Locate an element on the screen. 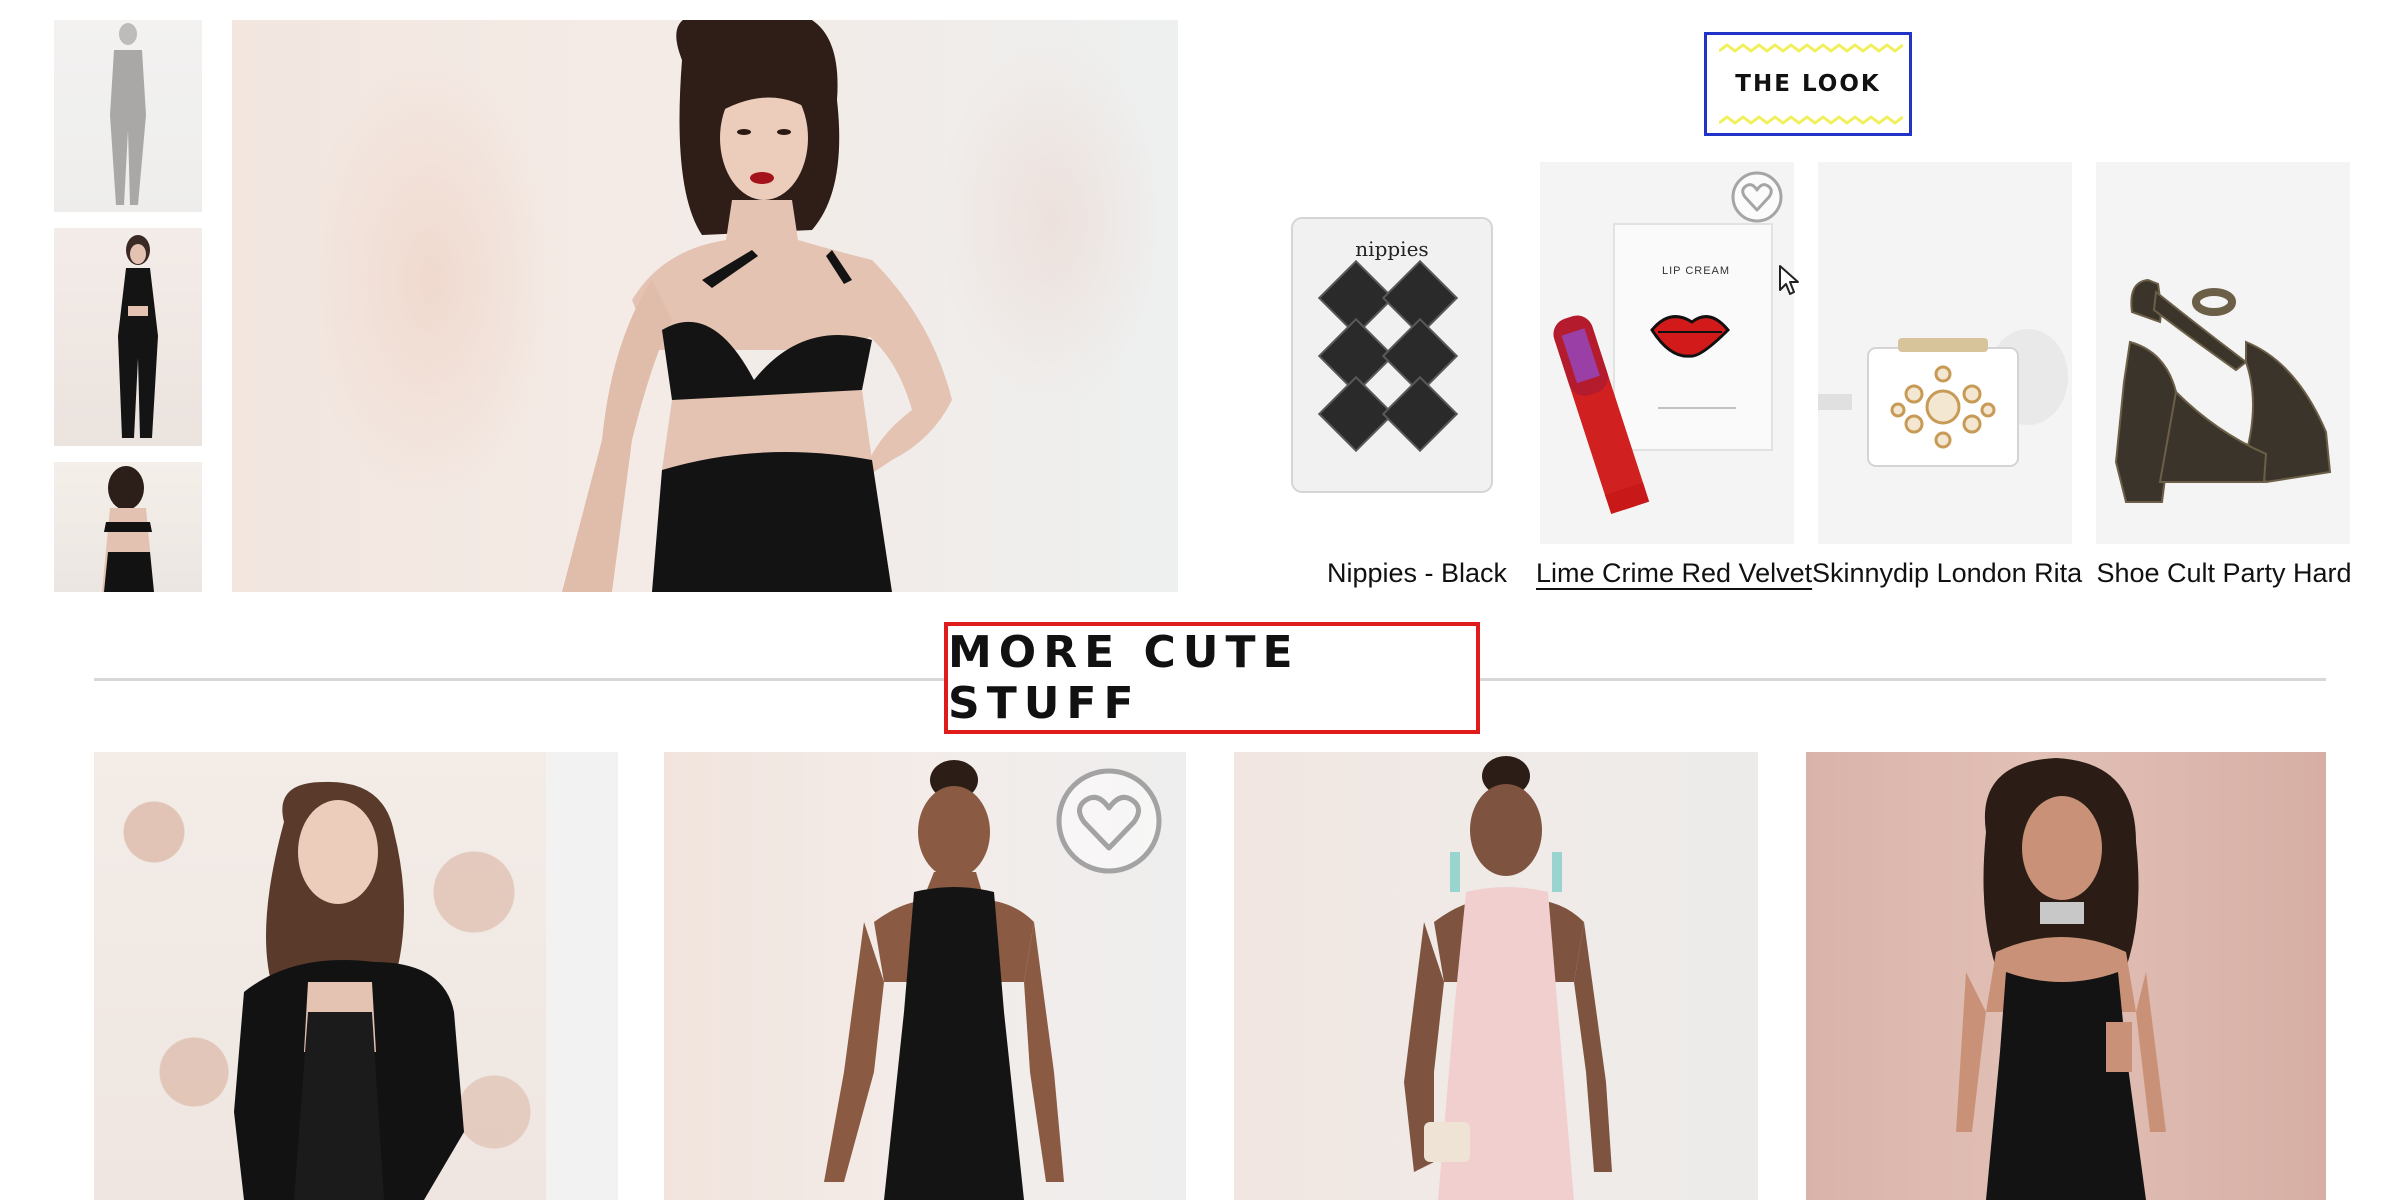  nippies-package: nippies is located at coordinates (1392, 355).